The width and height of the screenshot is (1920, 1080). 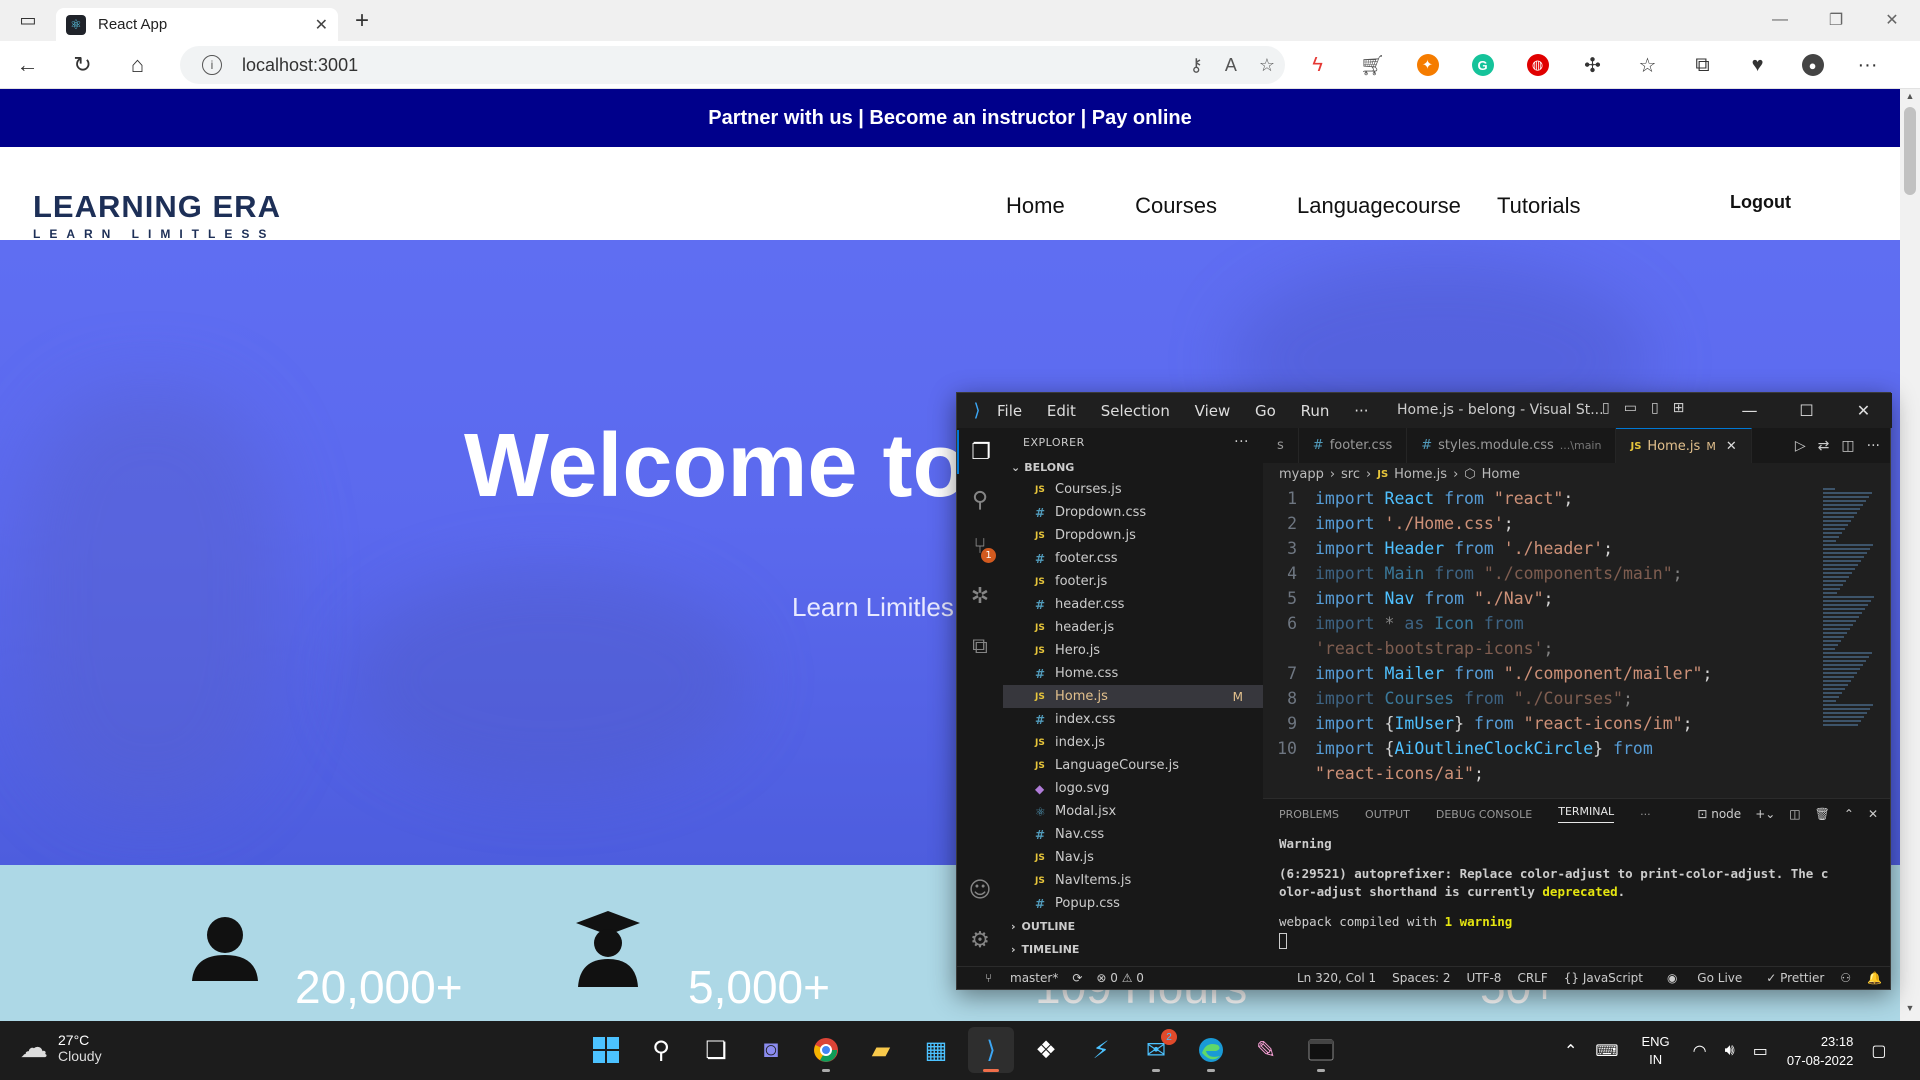 What do you see at coordinates (1820, 1051) in the screenshot?
I see `clock: 23:18 07-08-2022` at bounding box center [1820, 1051].